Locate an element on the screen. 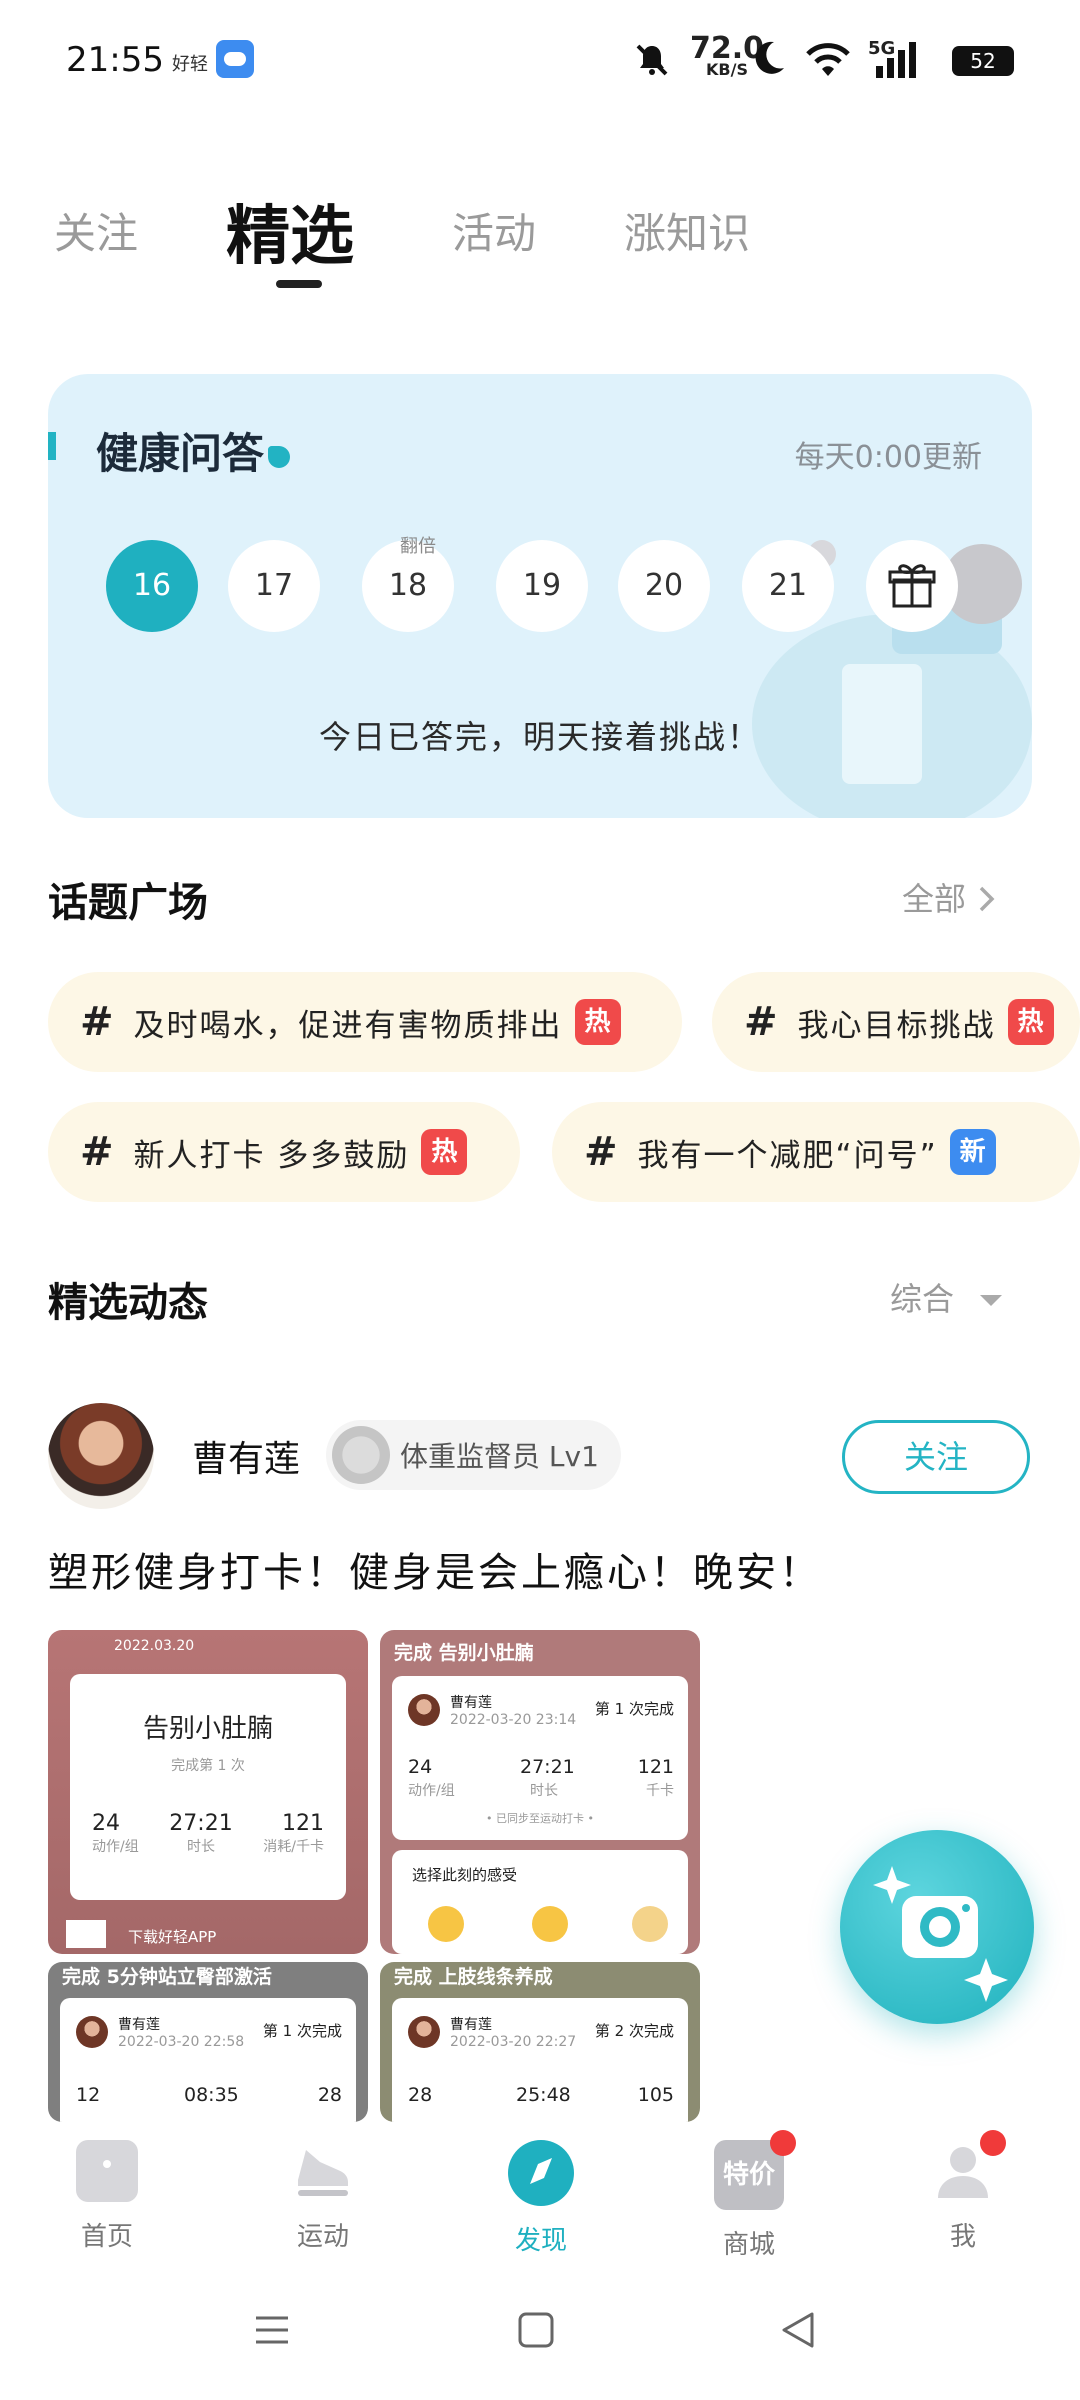 Image resolution: width=1080 pixels, height=2400 pixels. follow-button: 关注 is located at coordinates (936, 1457).